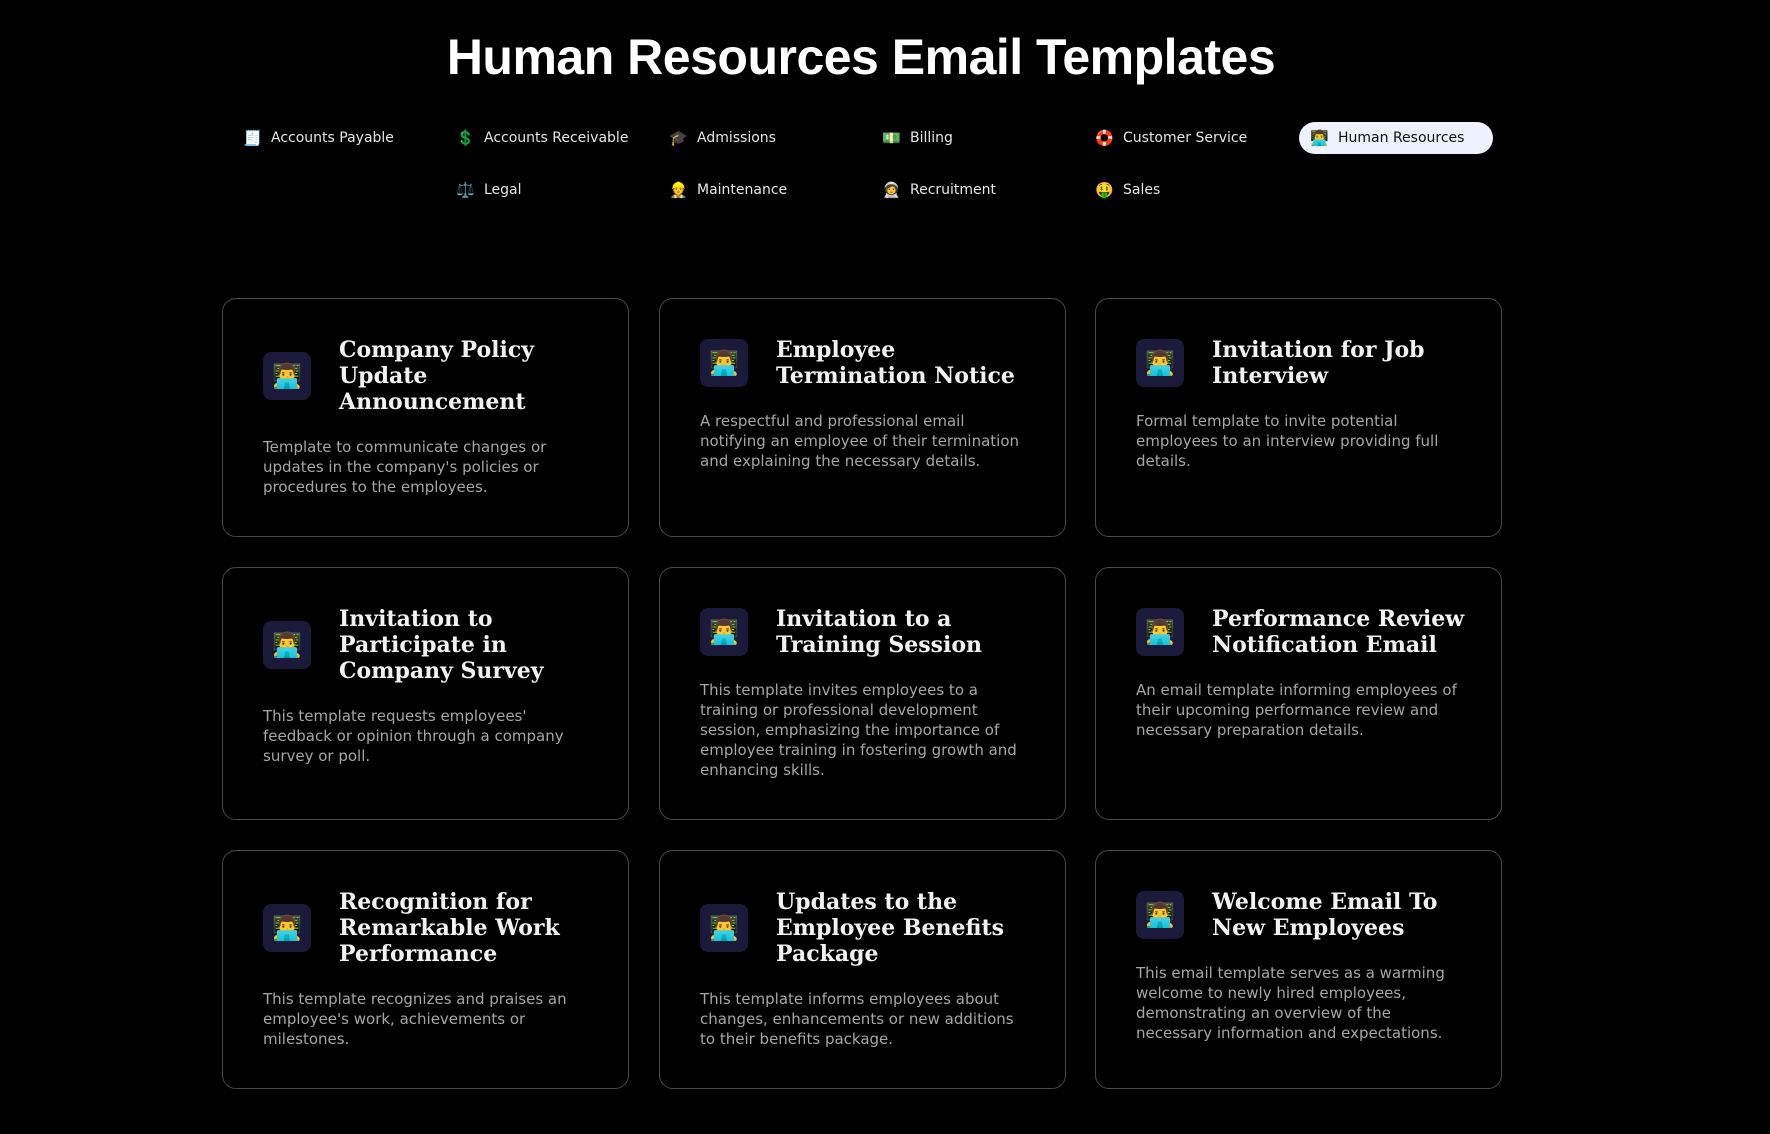  Describe the element at coordinates (879, 632) in the screenshot. I see `card-title: Invitation to a Training Session` at that location.